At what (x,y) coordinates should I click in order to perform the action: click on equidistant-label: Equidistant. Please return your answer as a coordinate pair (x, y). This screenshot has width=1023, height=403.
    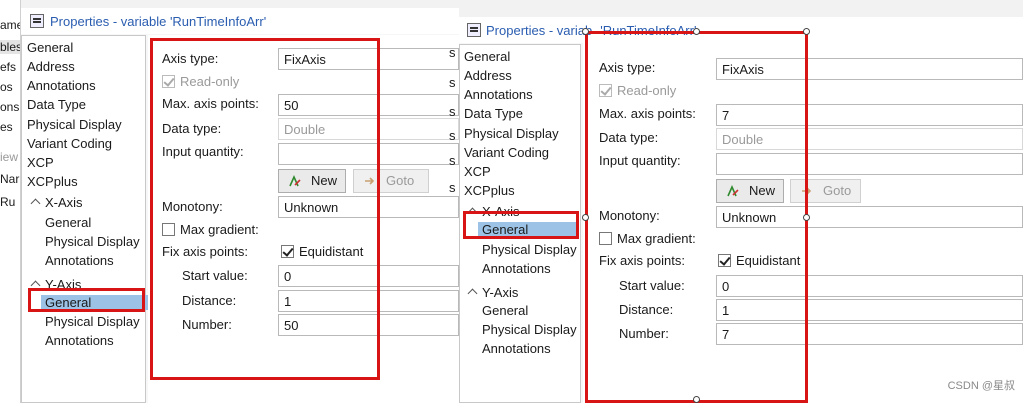
    Looking at the image, I should click on (331, 251).